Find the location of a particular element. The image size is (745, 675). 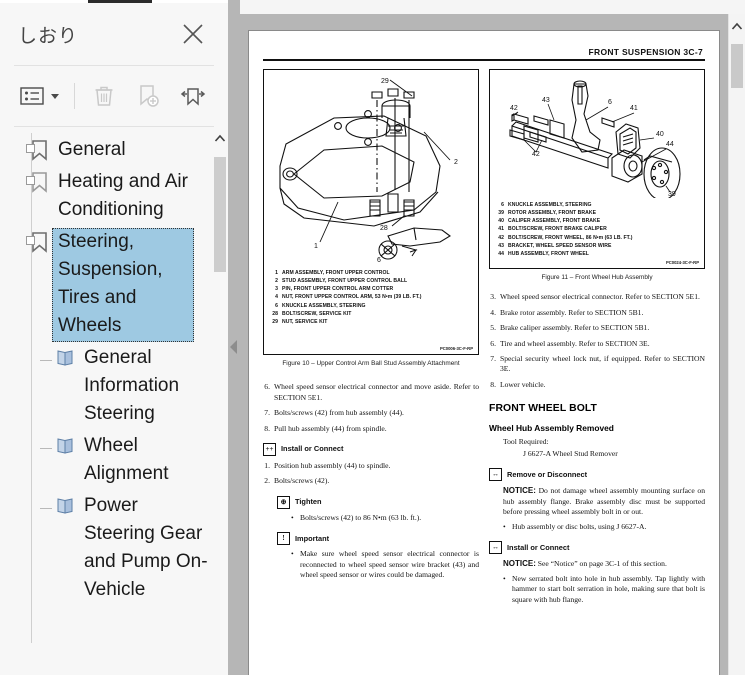

sidebar-header: しおり is located at coordinates (114, 34).